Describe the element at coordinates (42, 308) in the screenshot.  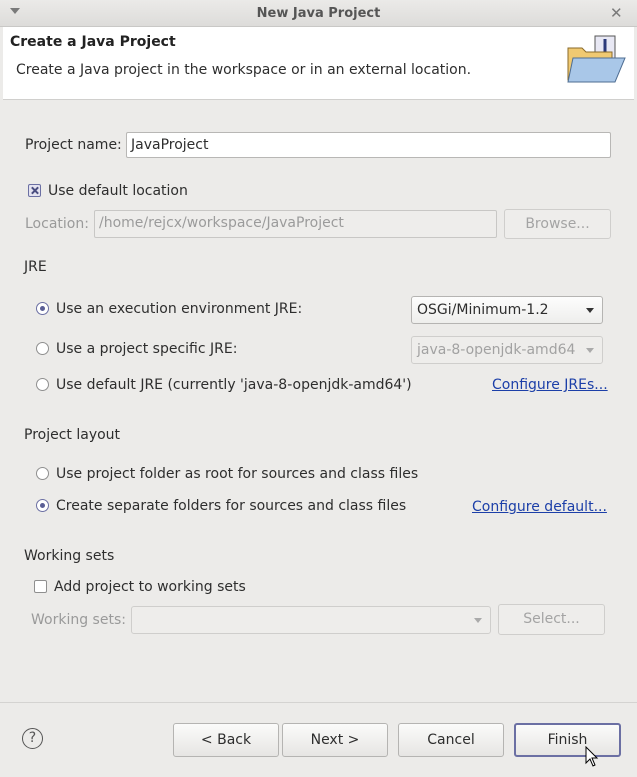
I see `exec-env-jre-radio` at that location.